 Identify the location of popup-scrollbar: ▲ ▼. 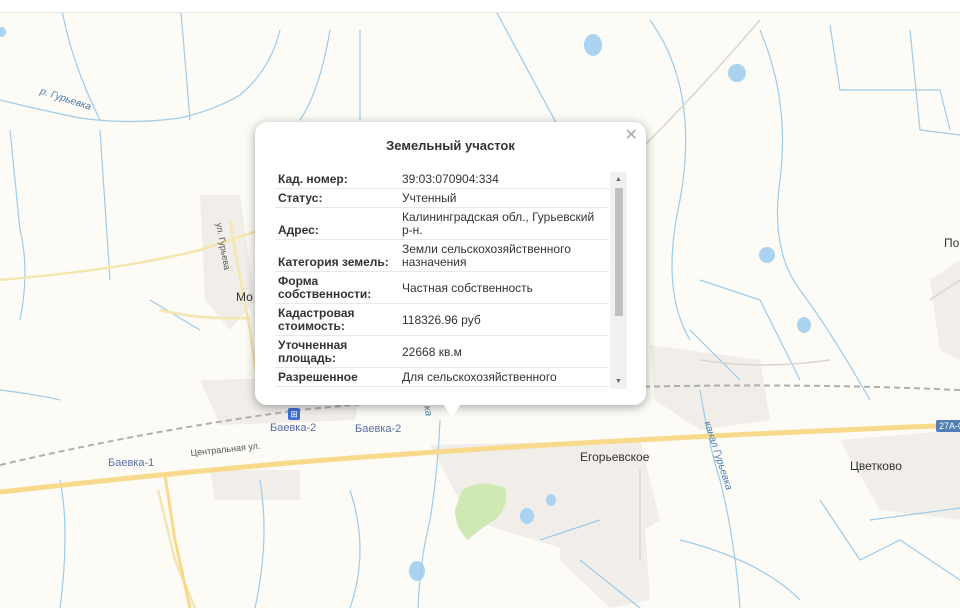
(618, 280).